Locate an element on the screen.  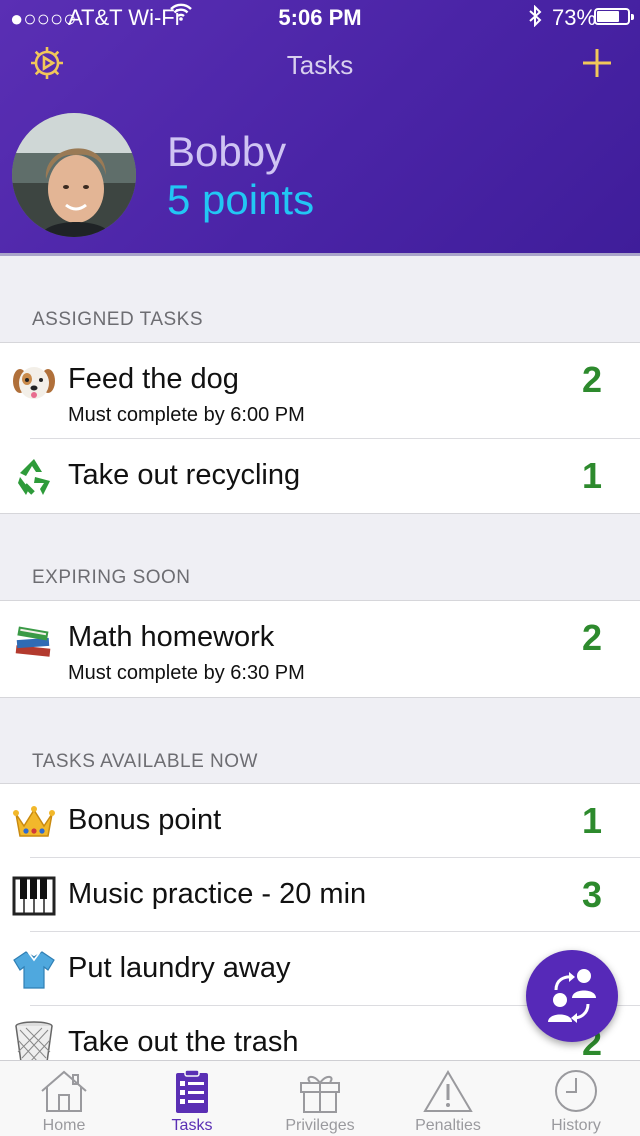
task-title: Music practice - 20 min is located at coordinates (217, 894).